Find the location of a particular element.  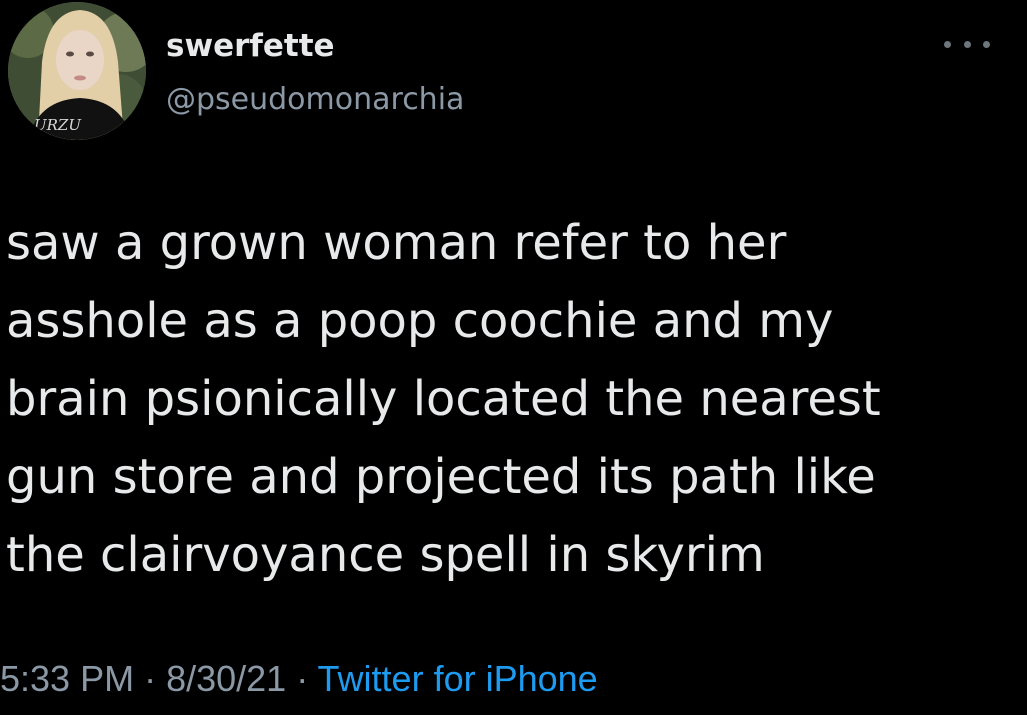

avatar: URZU is located at coordinates (77, 71).